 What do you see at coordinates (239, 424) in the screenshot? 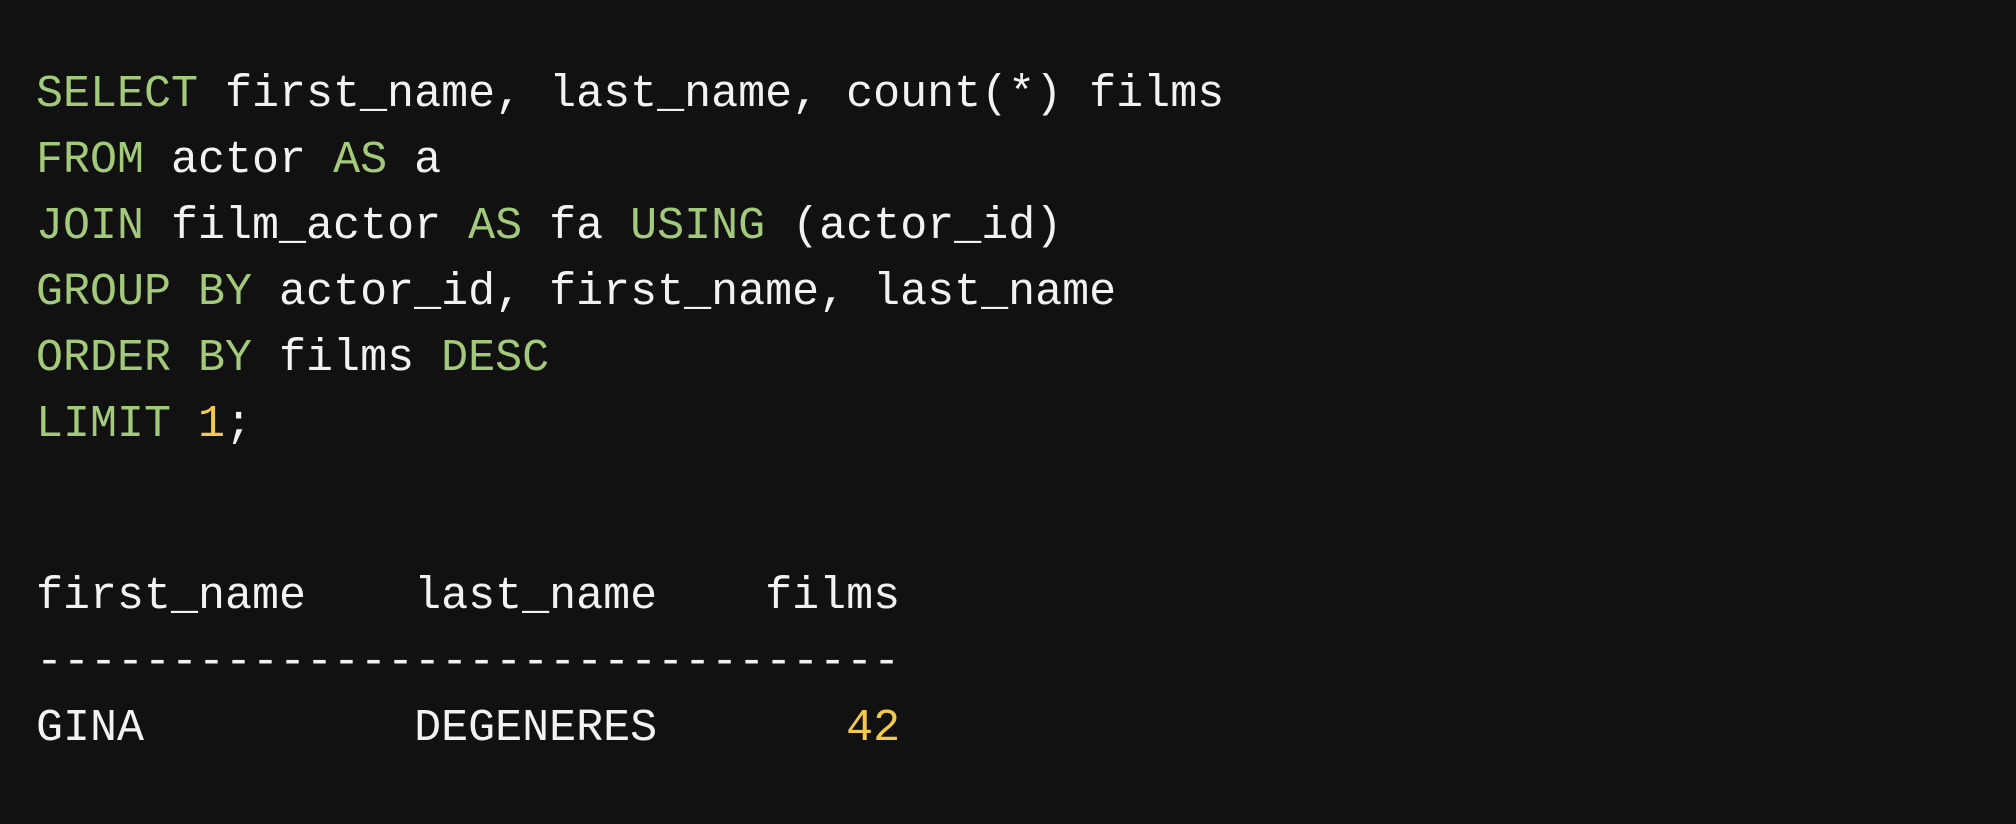
I see `sql-text: ;` at bounding box center [239, 424].